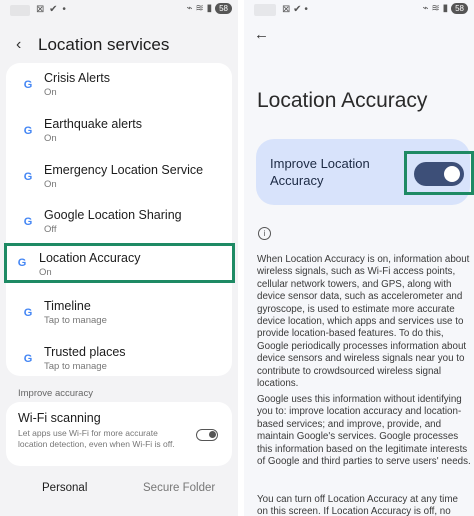 This screenshot has height=516, width=474. What do you see at coordinates (104, 44) in the screenshot?
I see `page-title: Location services` at bounding box center [104, 44].